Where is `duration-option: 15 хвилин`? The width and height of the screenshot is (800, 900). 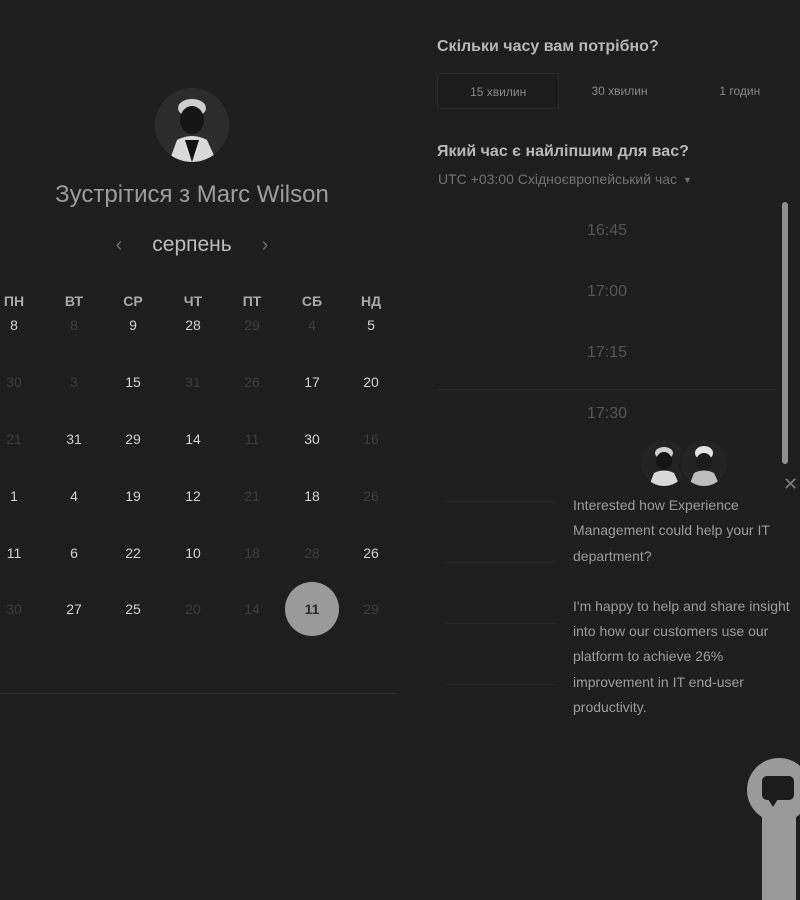
duration-option: 15 хвилин is located at coordinates (498, 91).